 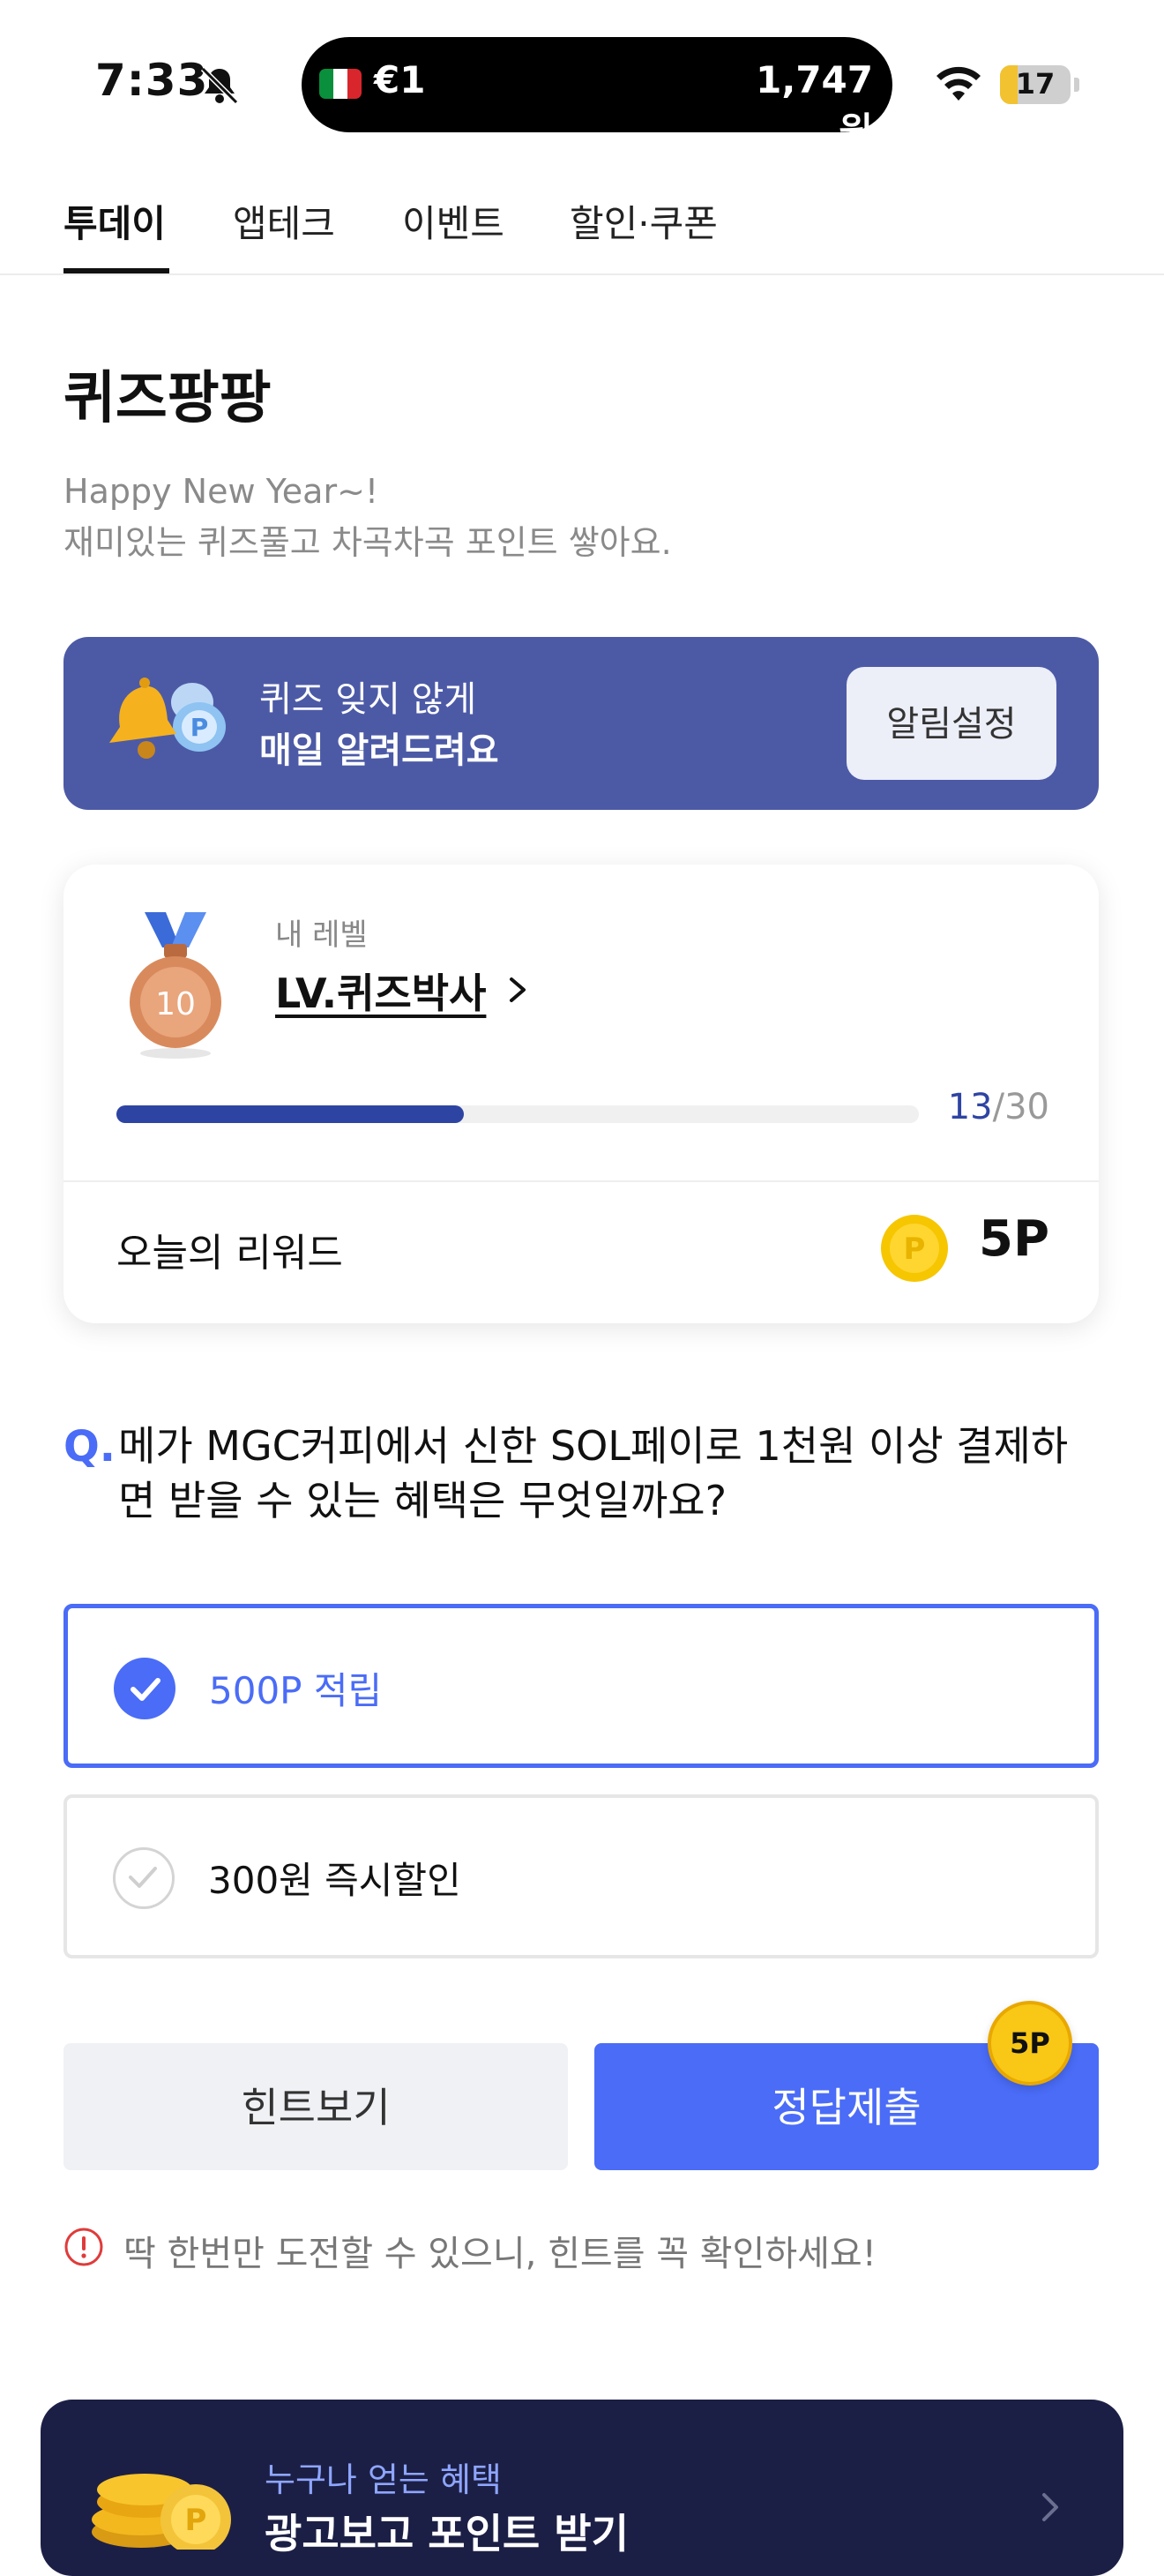 What do you see at coordinates (447, 2534) in the screenshot?
I see `promo-title: 광고보고 포인트 받기` at bounding box center [447, 2534].